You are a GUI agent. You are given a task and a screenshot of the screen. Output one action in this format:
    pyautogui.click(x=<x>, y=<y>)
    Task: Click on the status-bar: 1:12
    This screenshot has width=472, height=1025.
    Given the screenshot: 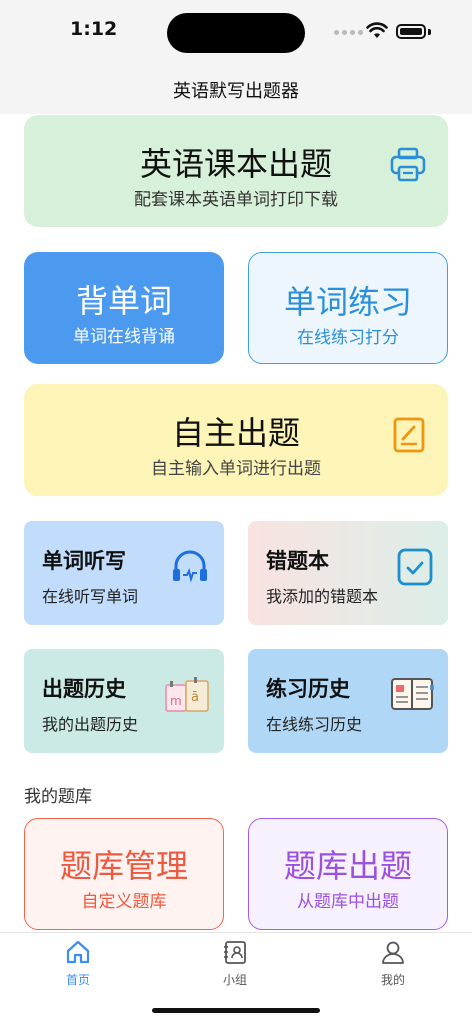 What is the action you would take?
    pyautogui.click(x=236, y=33)
    